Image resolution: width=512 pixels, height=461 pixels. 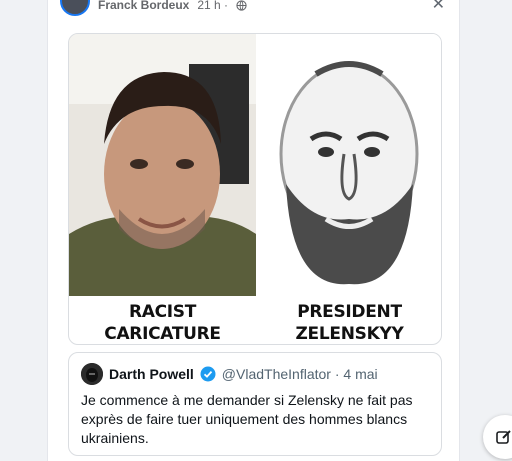 I want to click on author-name: Franck Bordeux, so click(x=143, y=6).